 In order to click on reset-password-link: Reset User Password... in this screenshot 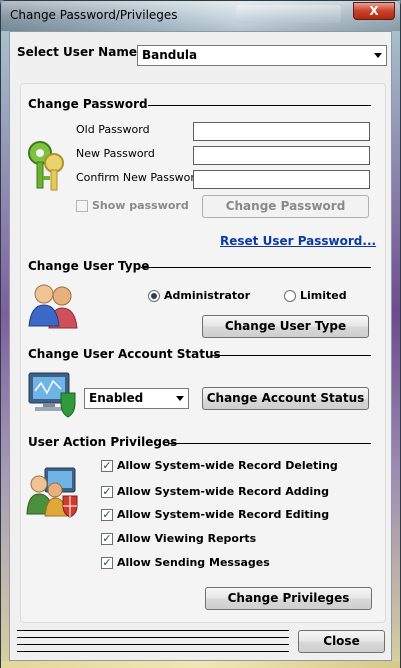, I will do `click(298, 241)`.